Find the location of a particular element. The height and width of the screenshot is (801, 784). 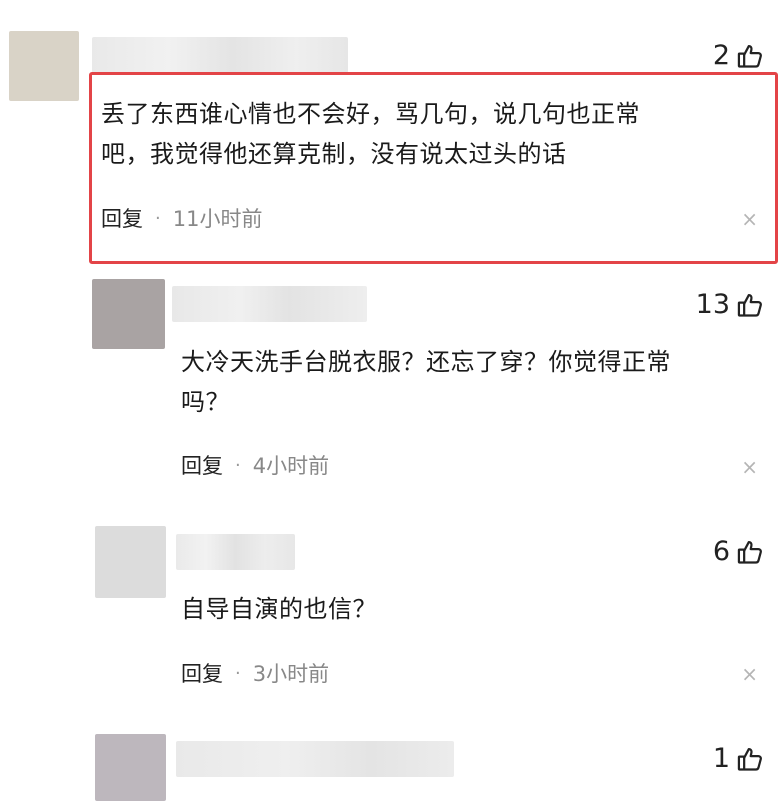

like-button: 1 is located at coordinates (738, 758).